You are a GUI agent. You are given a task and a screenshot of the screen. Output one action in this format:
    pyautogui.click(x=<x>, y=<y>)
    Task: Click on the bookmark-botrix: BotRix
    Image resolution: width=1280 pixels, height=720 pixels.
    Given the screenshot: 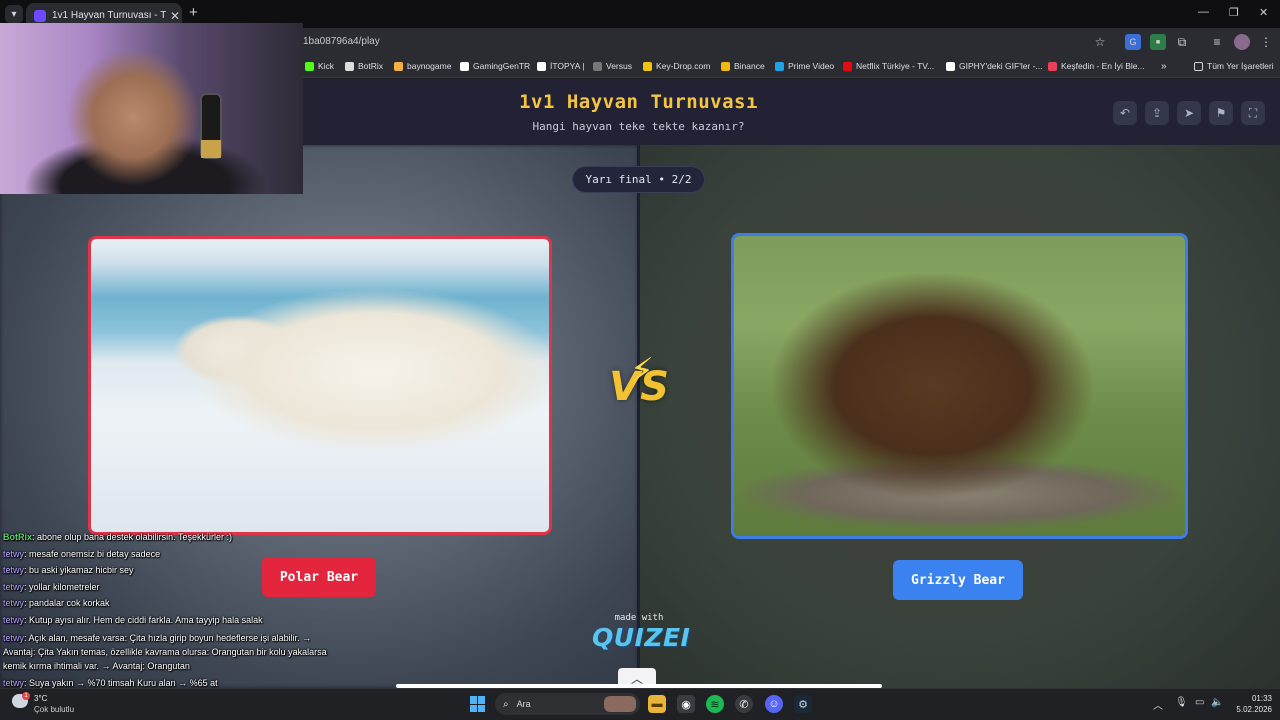 What is the action you would take?
    pyautogui.click(x=364, y=66)
    